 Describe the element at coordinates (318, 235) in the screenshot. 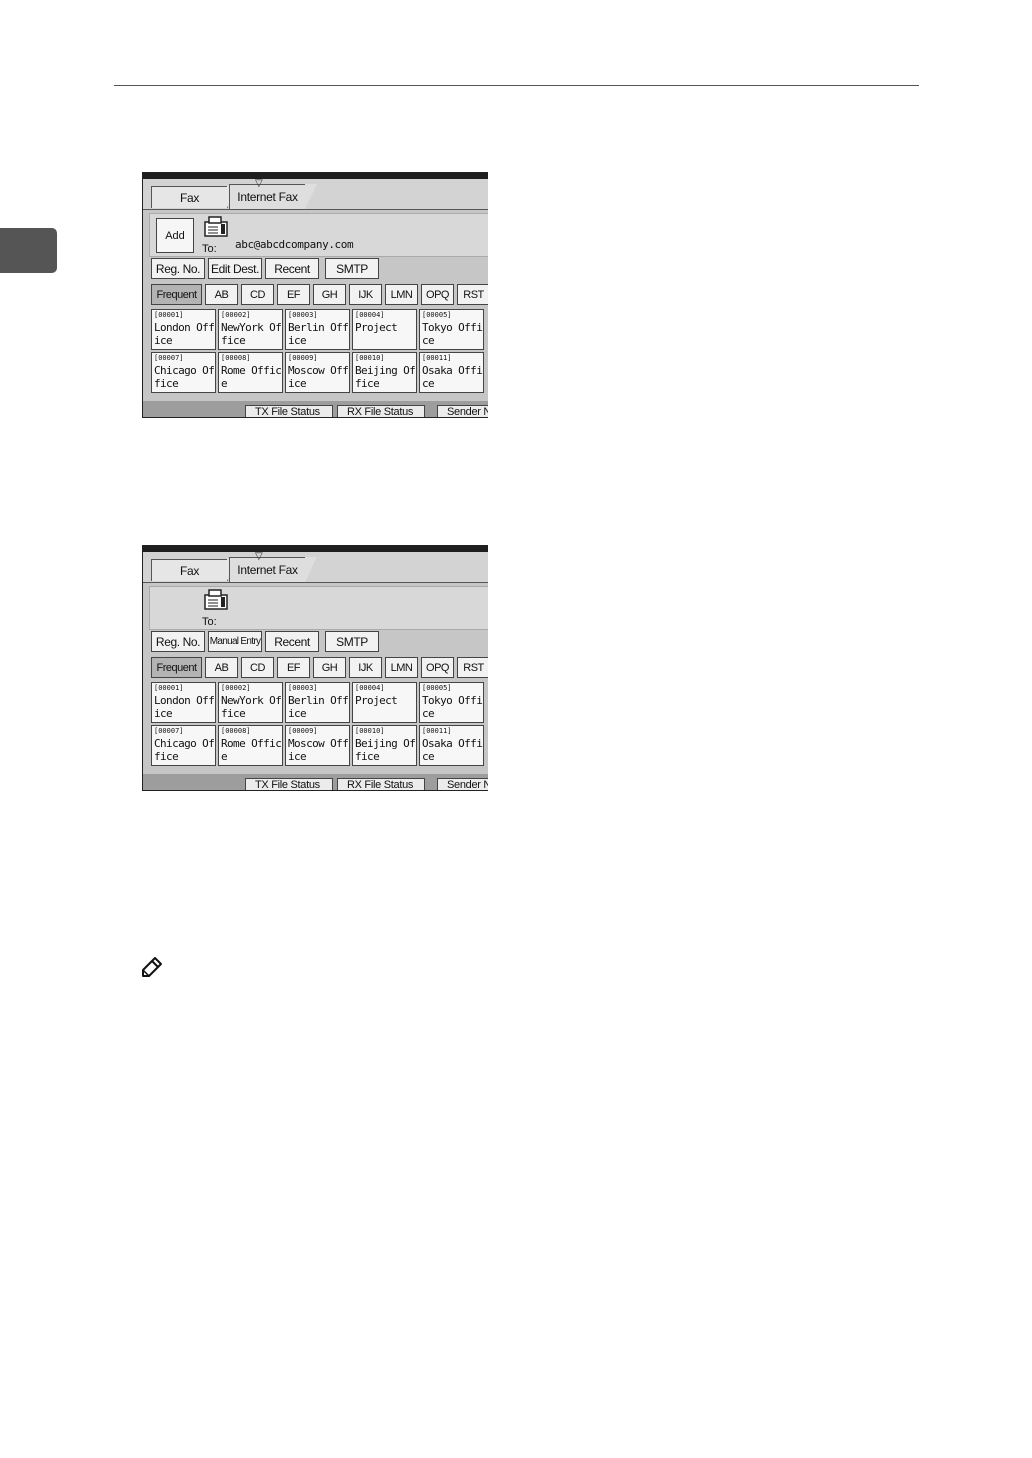

I see `destination-area: Add To: abc@abcdcompany.com` at that location.